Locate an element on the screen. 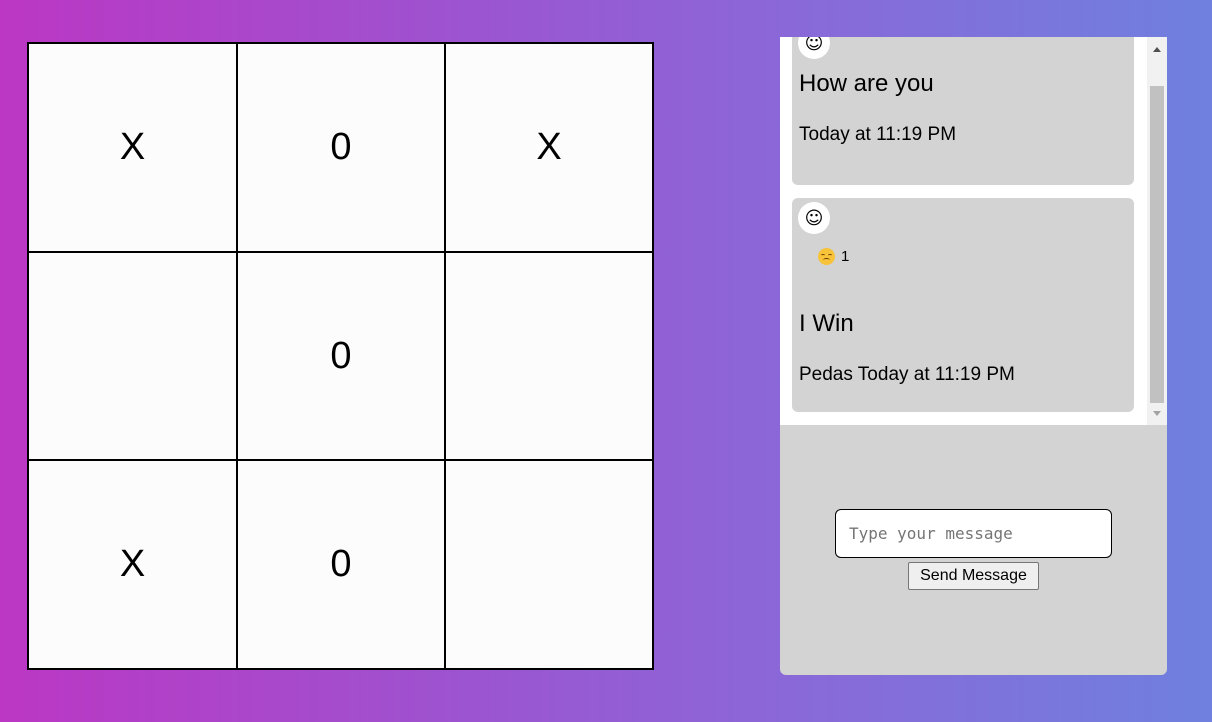 This screenshot has height=722, width=1212. scrollbar-thumb is located at coordinates (1157, 244).